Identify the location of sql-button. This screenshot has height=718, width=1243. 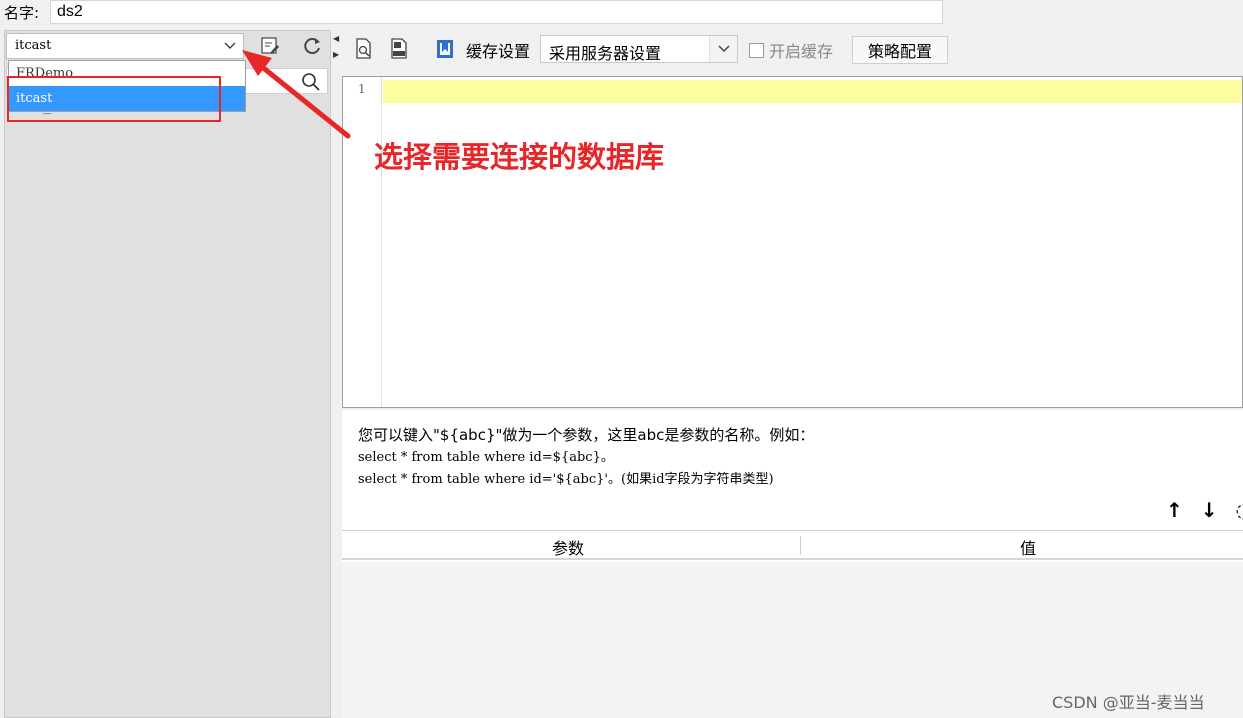
(399, 49).